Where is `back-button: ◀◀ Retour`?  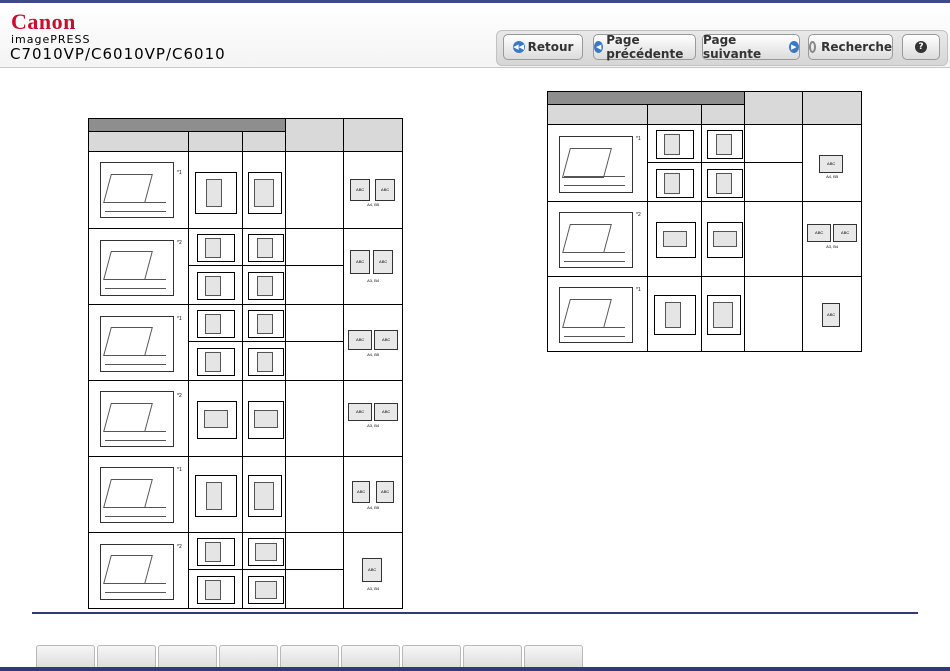
back-button: ◀◀ Retour is located at coordinates (543, 47).